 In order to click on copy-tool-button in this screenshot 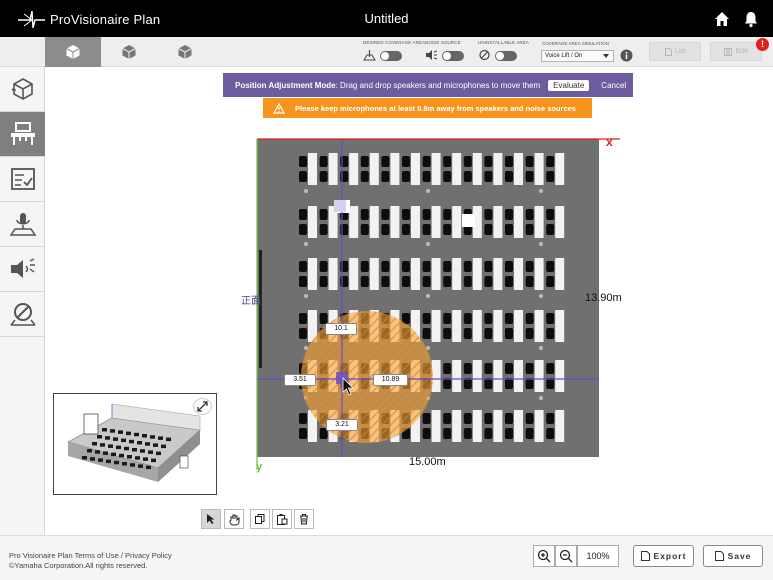, I will do `click(260, 519)`.